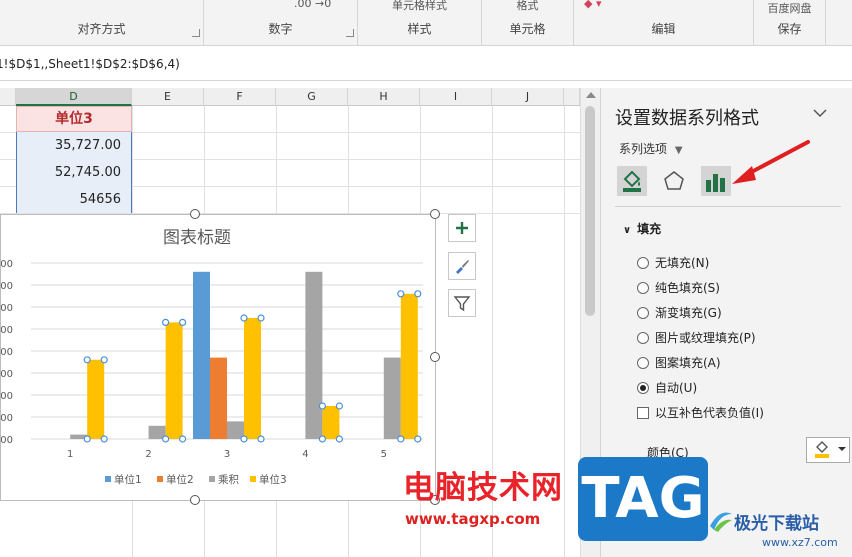 The image size is (852, 557). What do you see at coordinates (679, 362) in the screenshot?
I see `pattern-fill-option: 图案填充(A)` at bounding box center [679, 362].